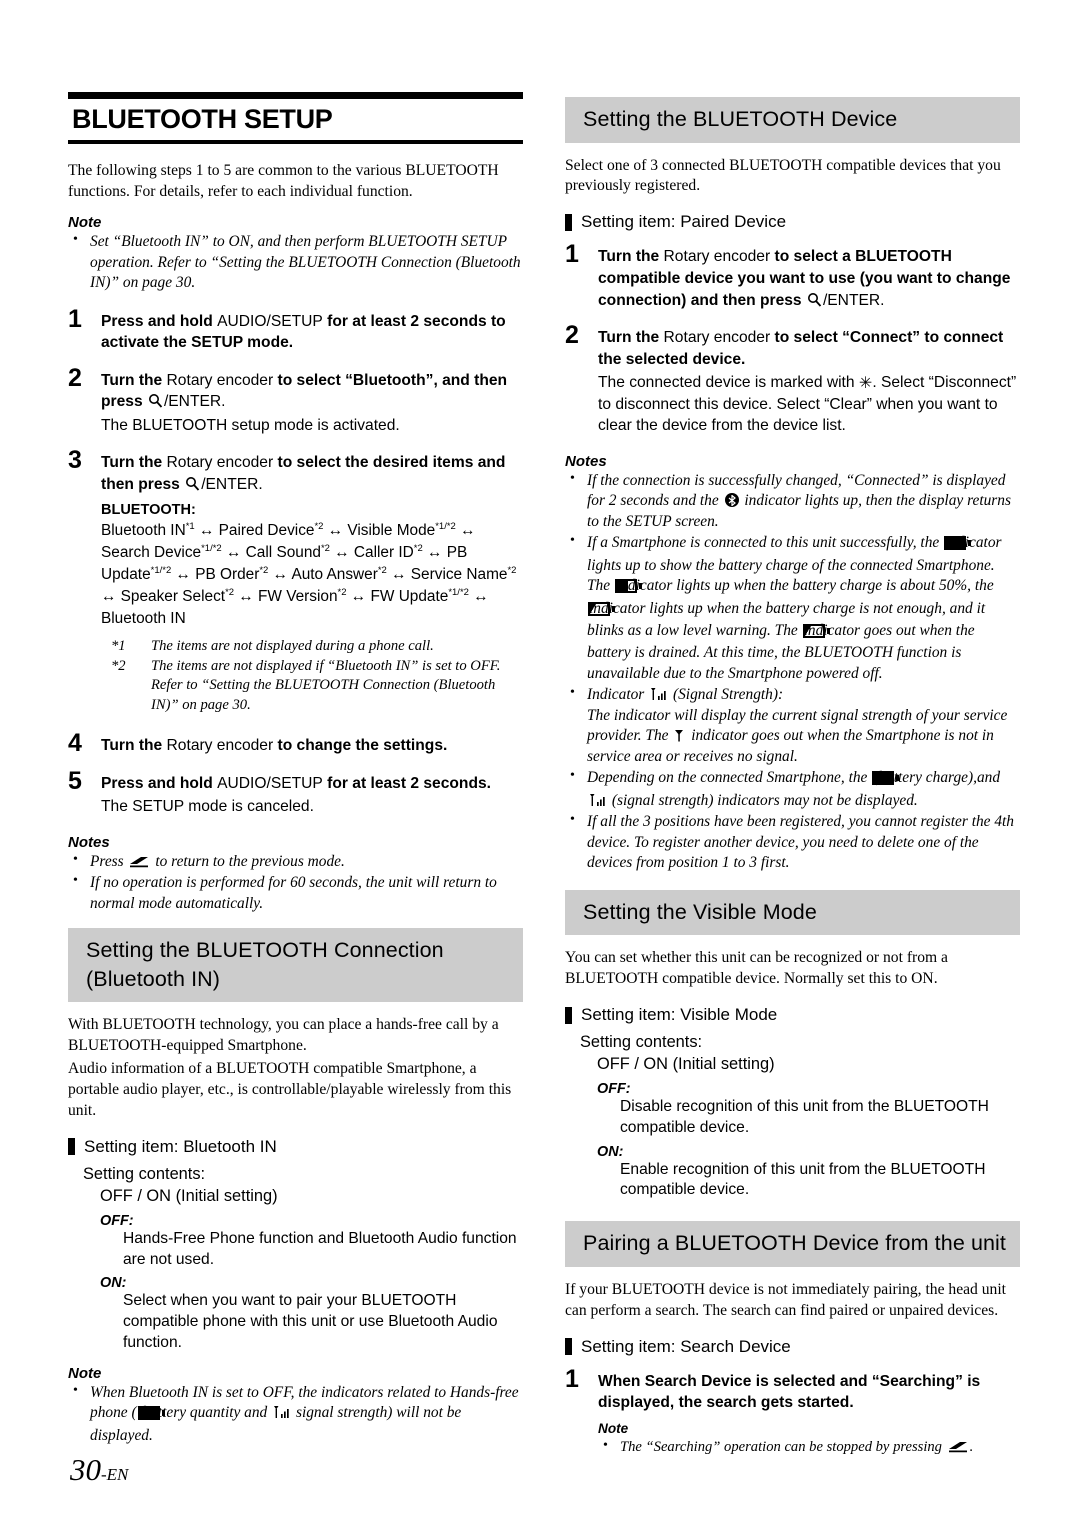  I want to click on step-number: 5, so click(75, 780).